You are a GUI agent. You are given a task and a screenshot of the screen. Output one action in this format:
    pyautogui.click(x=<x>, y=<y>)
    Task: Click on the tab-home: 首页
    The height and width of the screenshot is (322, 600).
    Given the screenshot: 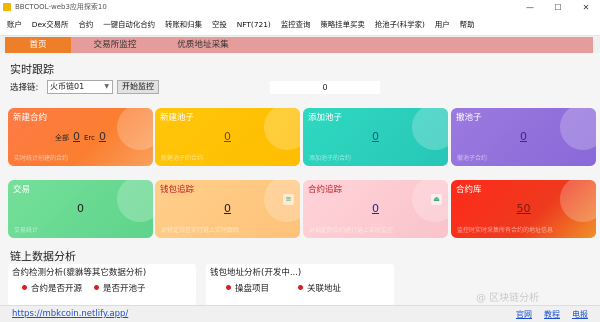 What is the action you would take?
    pyautogui.click(x=38, y=45)
    